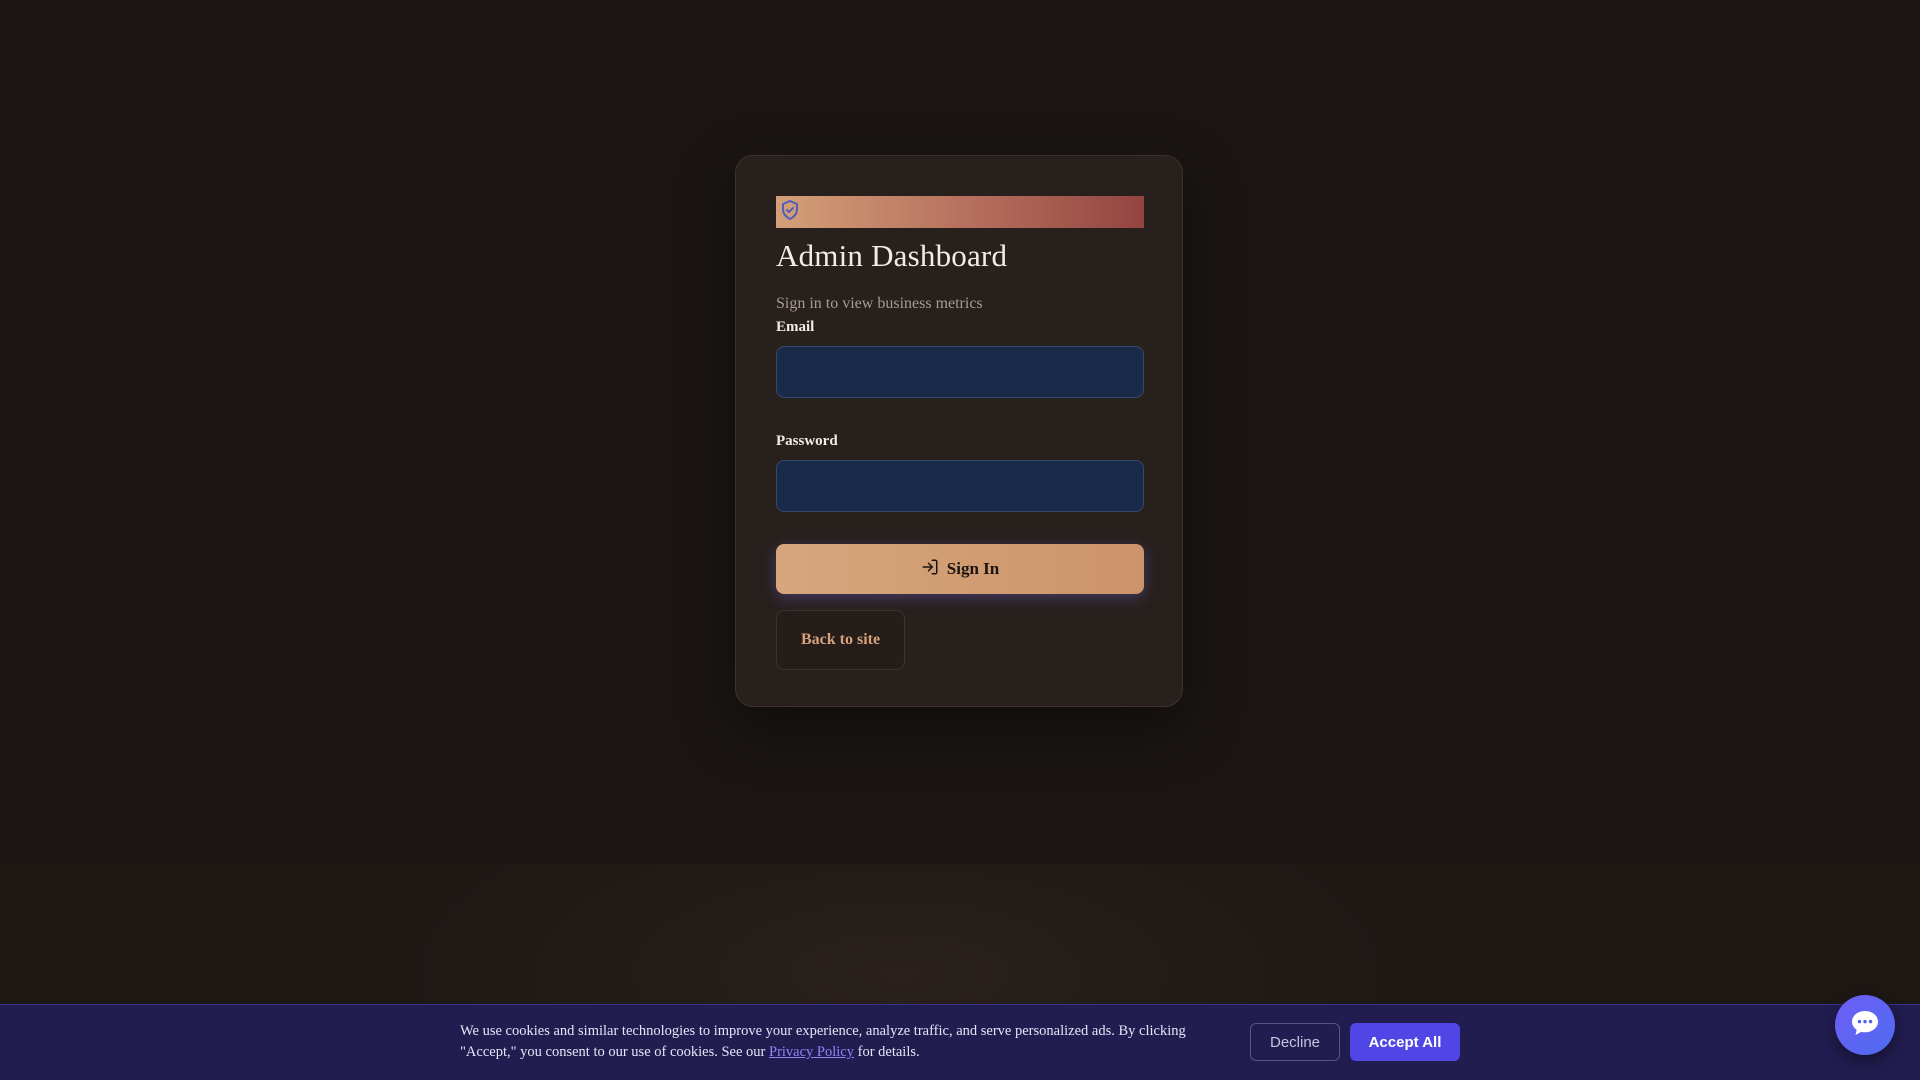 The height and width of the screenshot is (1080, 1920). What do you see at coordinates (960, 486) in the screenshot?
I see `password-field` at bounding box center [960, 486].